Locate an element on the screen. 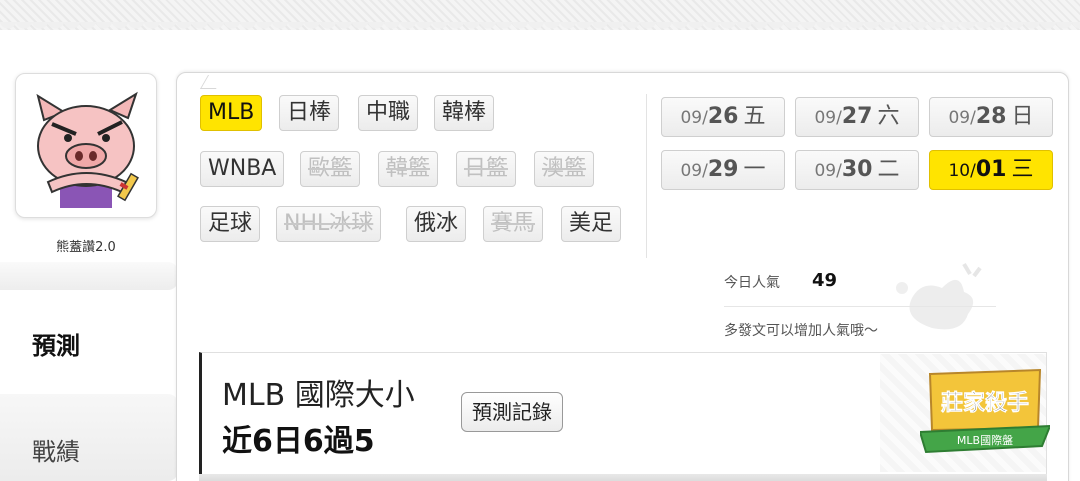 The image size is (1080, 481). date-weekday: 日 is located at coordinates (1022, 116).